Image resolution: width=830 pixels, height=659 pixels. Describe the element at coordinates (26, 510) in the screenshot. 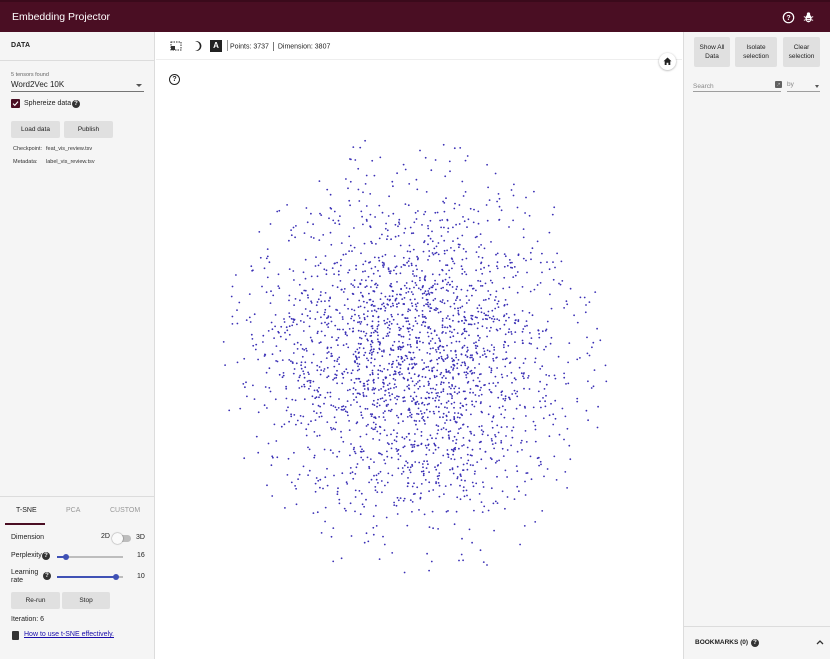

I see `tab-tsne: T-SNE` at that location.